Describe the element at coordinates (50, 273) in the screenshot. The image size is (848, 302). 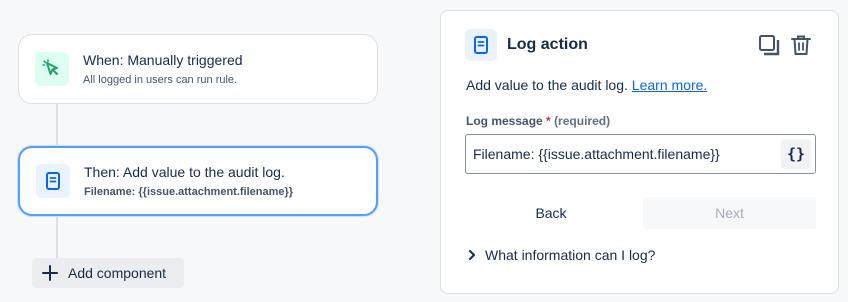
I see `plus-icon` at that location.